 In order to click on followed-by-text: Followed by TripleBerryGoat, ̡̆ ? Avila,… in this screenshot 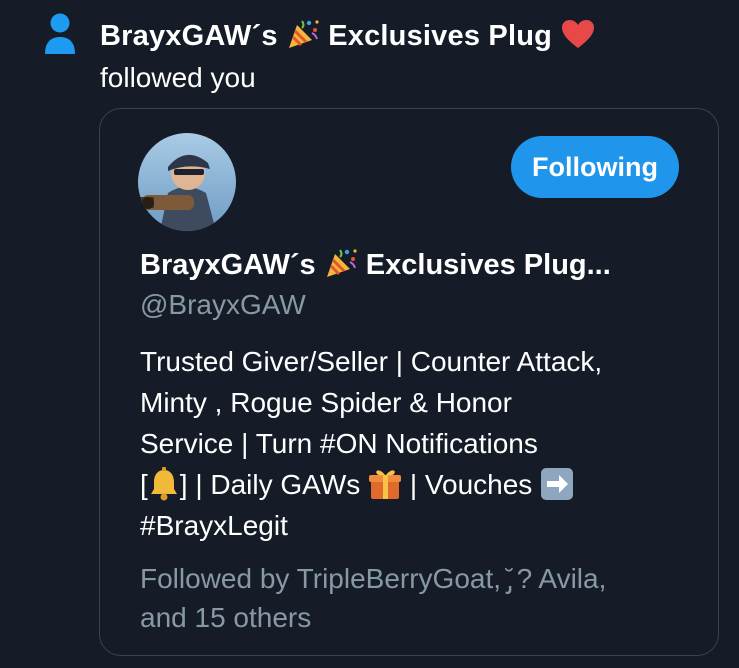, I will do `click(425, 598)`.